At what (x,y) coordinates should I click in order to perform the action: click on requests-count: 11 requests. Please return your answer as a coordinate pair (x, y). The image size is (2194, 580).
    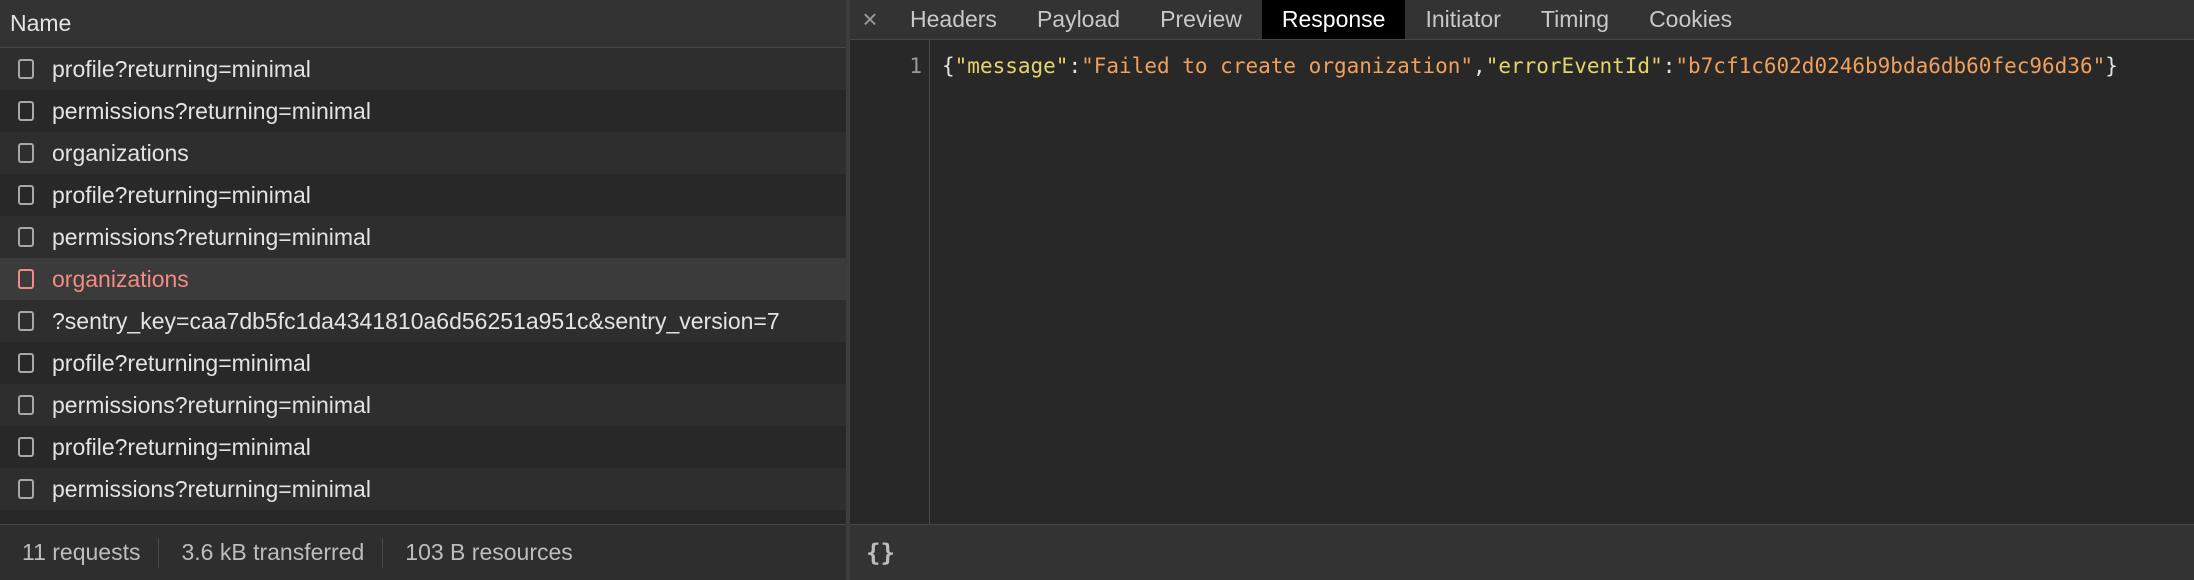
    Looking at the image, I should click on (81, 552).